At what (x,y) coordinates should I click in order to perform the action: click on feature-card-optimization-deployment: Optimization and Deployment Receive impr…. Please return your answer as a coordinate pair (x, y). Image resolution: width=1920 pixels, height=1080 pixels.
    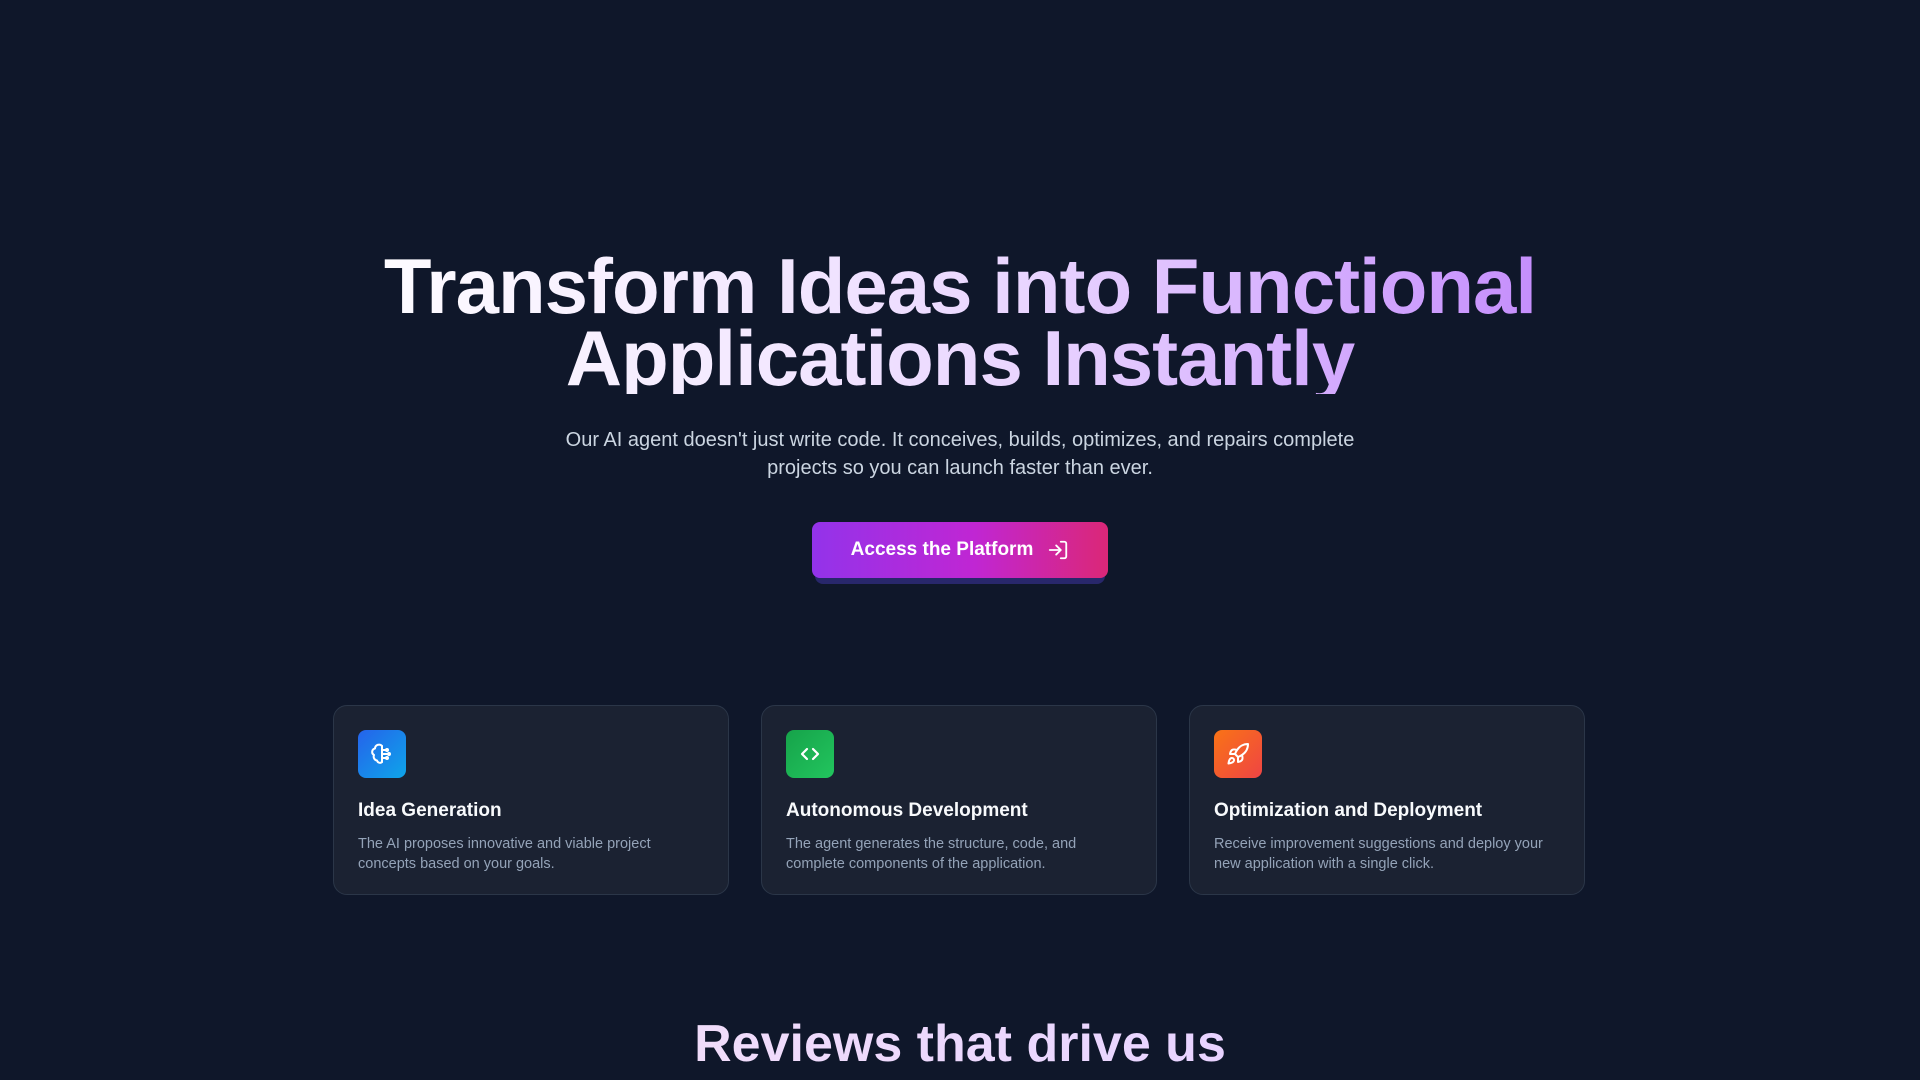
    Looking at the image, I should click on (1387, 800).